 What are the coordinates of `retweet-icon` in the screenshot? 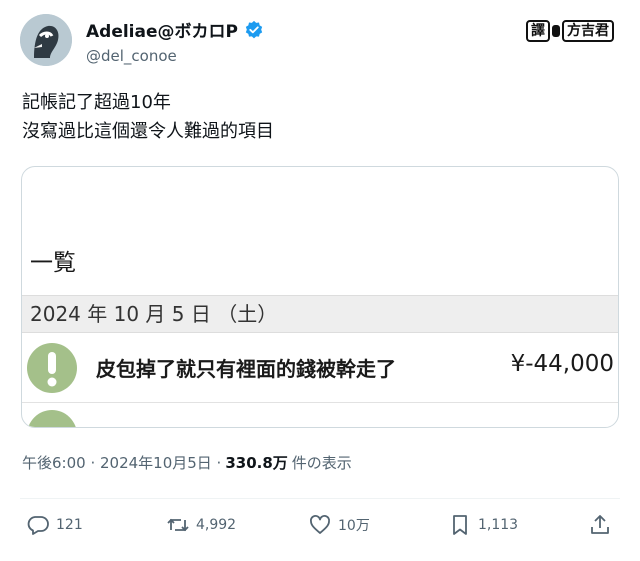 It's located at (178, 525).